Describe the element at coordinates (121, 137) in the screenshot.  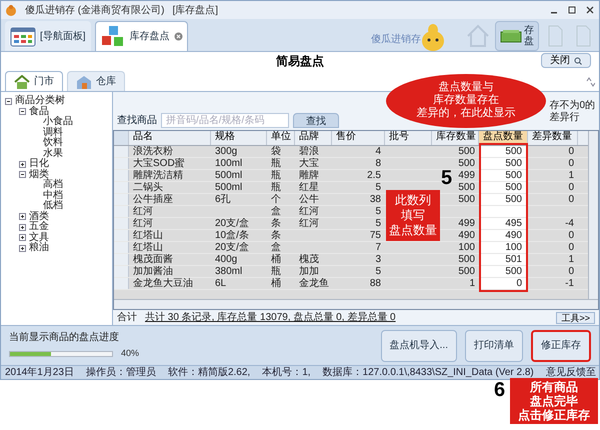
I see `corner-cell` at that location.